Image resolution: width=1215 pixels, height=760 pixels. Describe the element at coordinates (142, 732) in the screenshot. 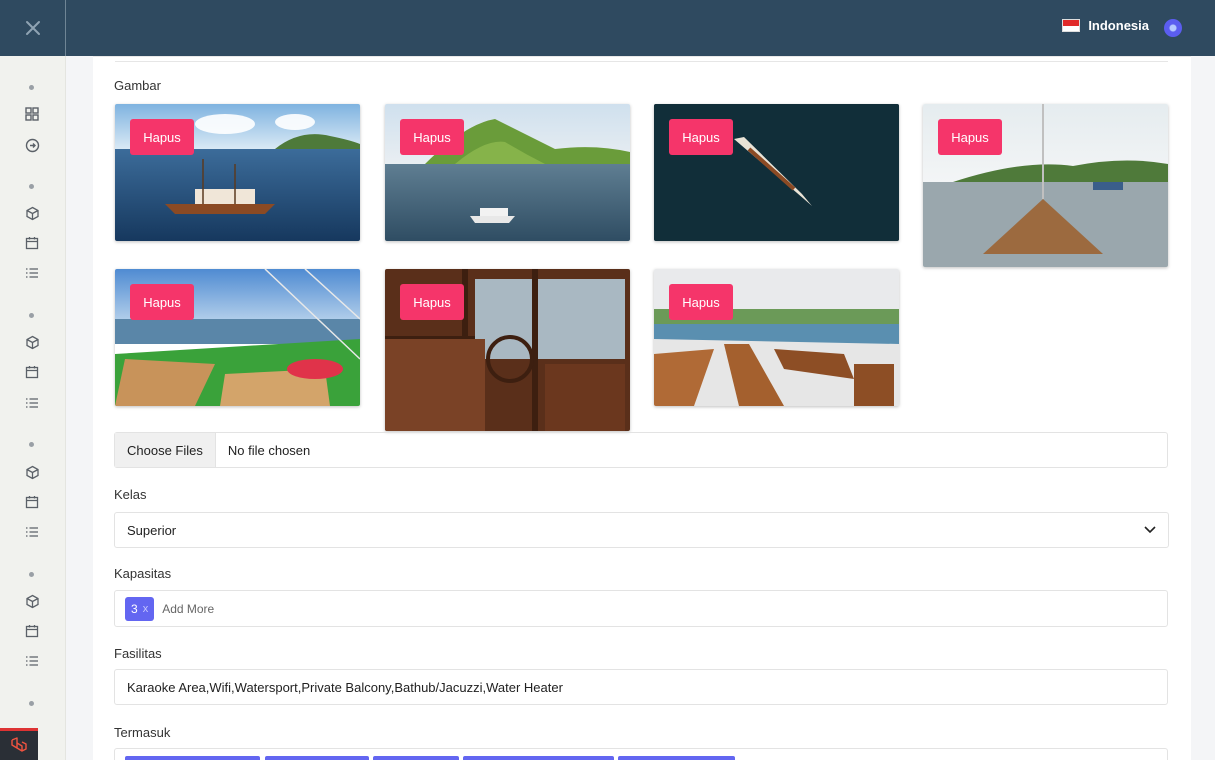

I see `termasuk-label: Termasuk` at that location.